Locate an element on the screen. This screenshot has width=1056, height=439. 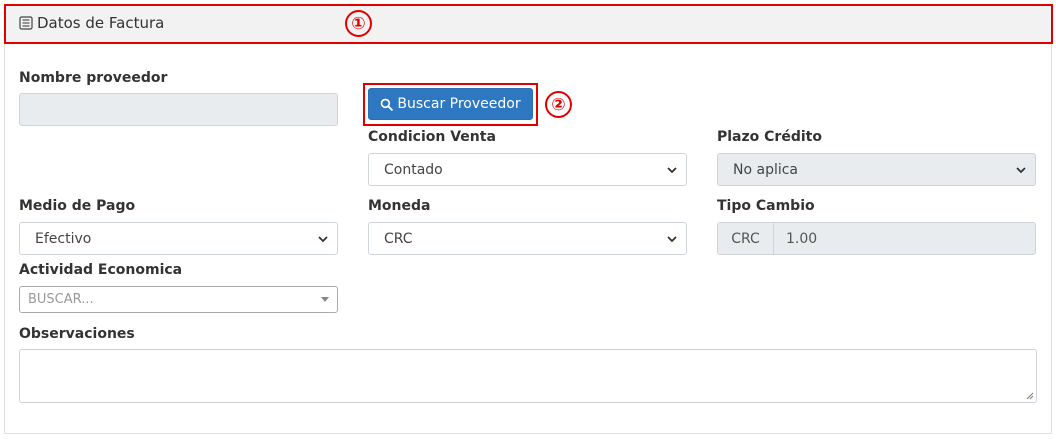
buscar-proveedor-button: Buscar Proveedor is located at coordinates (450, 104).